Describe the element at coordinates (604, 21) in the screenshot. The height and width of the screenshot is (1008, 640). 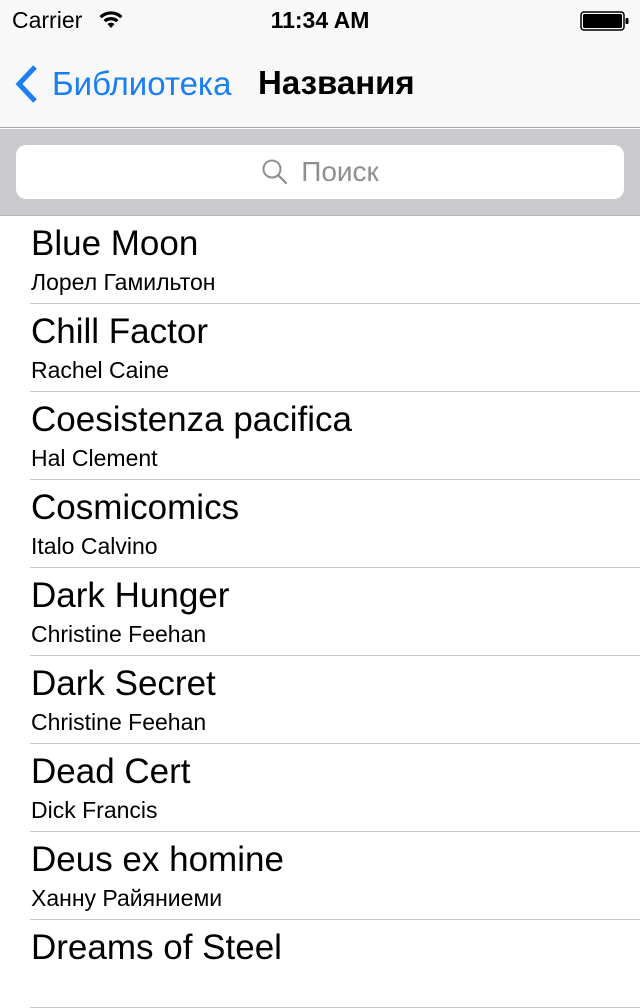
I see `battery-full-icon` at that location.